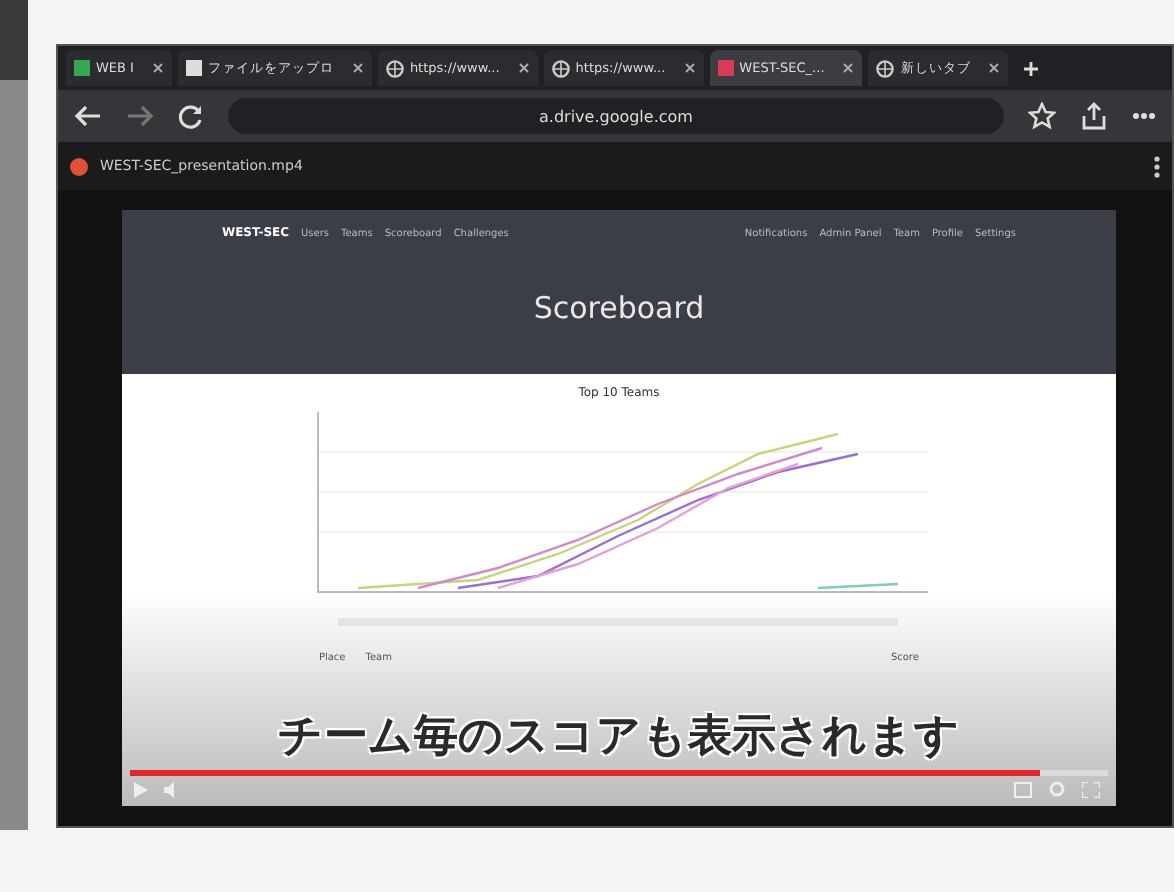 The height and width of the screenshot is (892, 1174). What do you see at coordinates (1157, 166) in the screenshot?
I see `kebab-menu-icon` at bounding box center [1157, 166].